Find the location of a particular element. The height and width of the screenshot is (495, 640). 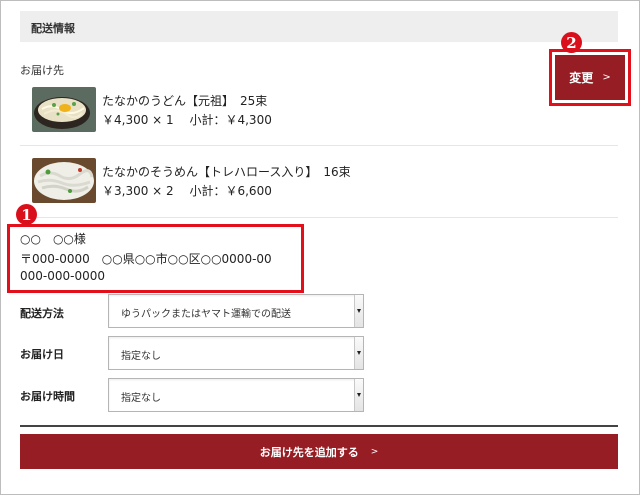

recipient-address: 〒000-0000 ○○県○○市○○区○○0000-00 is located at coordinates (146, 259).